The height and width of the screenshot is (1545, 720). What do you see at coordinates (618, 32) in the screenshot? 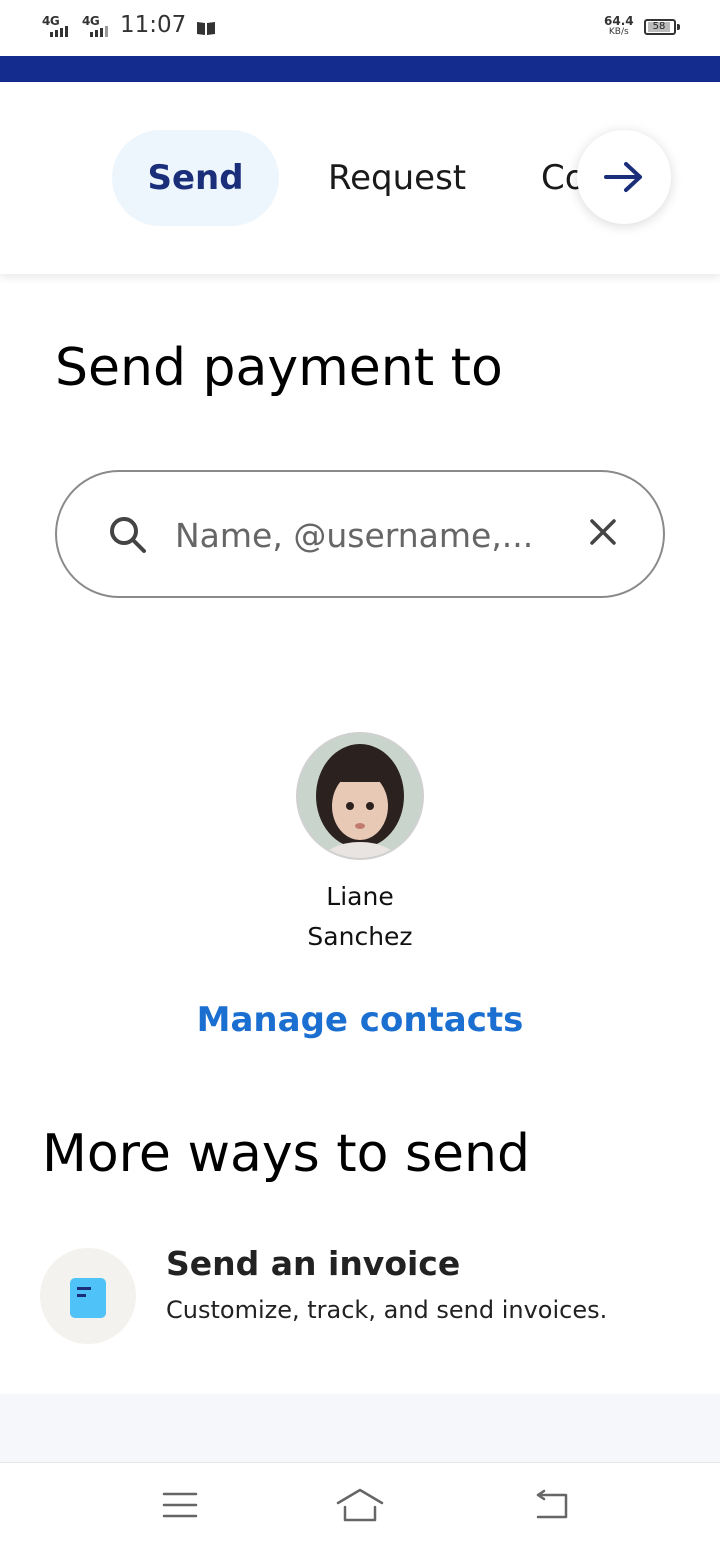
I see `network-speed-unit: KB/s` at bounding box center [618, 32].